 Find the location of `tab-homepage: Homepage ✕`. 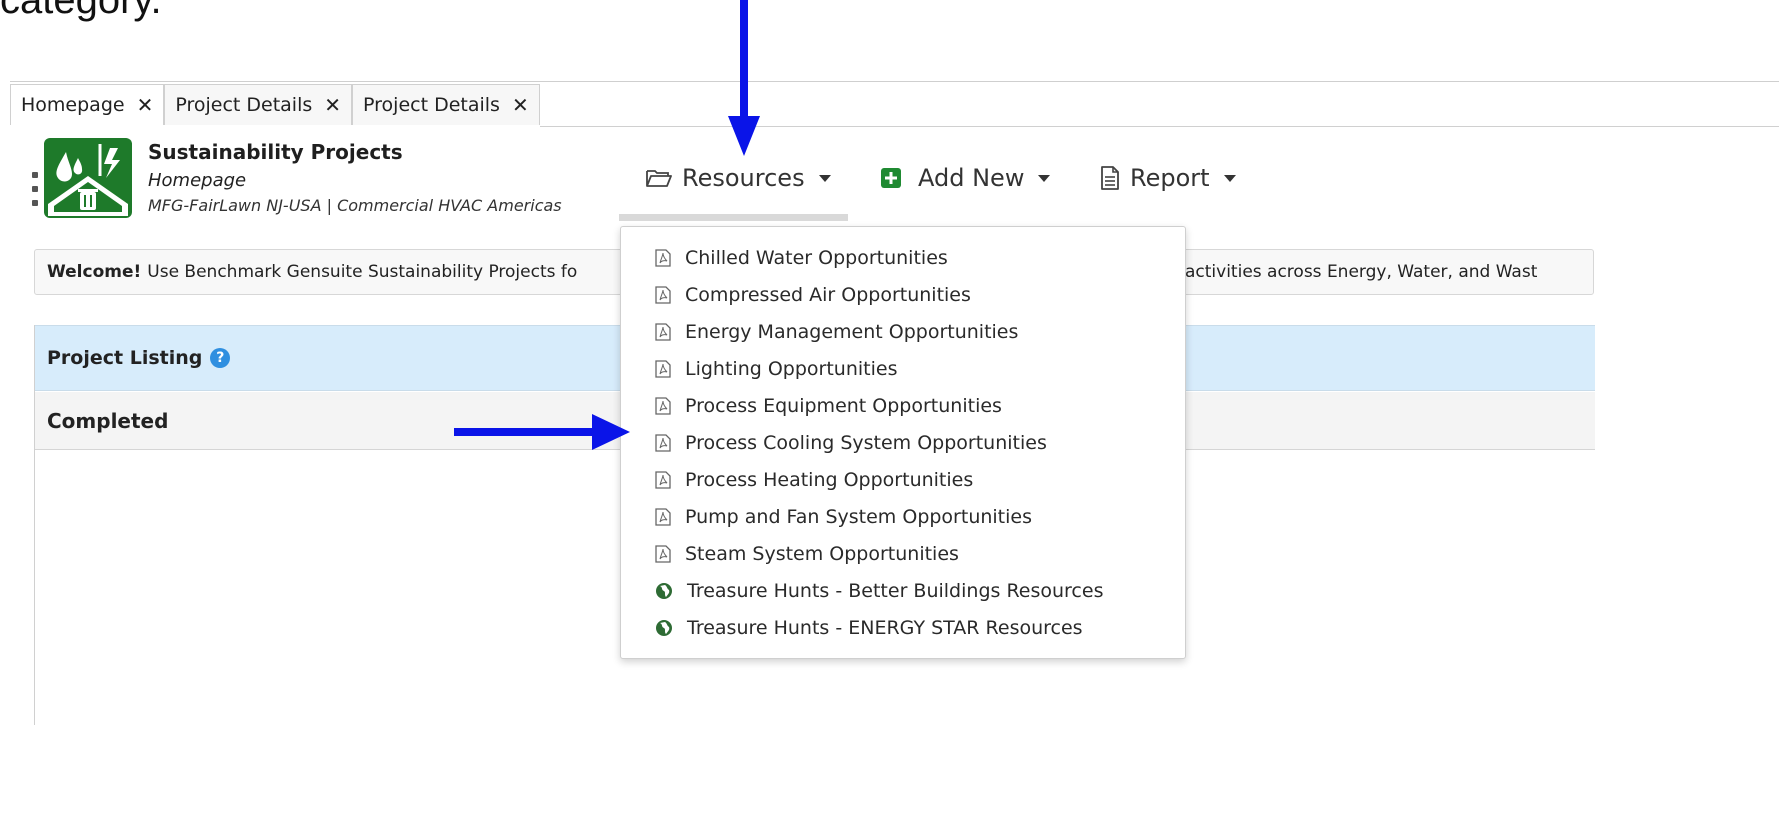

tab-homepage: Homepage ✕ is located at coordinates (87, 104).